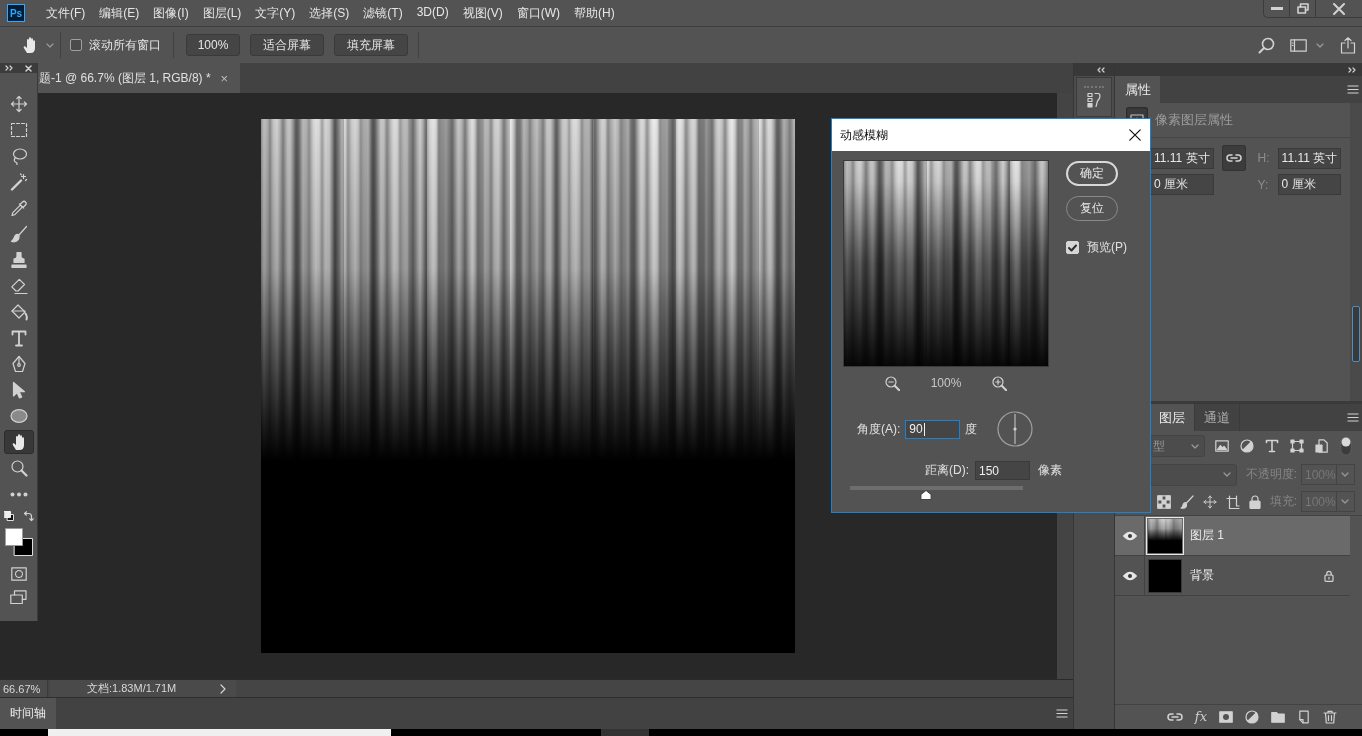 This screenshot has height=736, width=1362. Describe the element at coordinates (1182, 158) in the screenshot. I see `width-field: 11.11 英寸` at that location.